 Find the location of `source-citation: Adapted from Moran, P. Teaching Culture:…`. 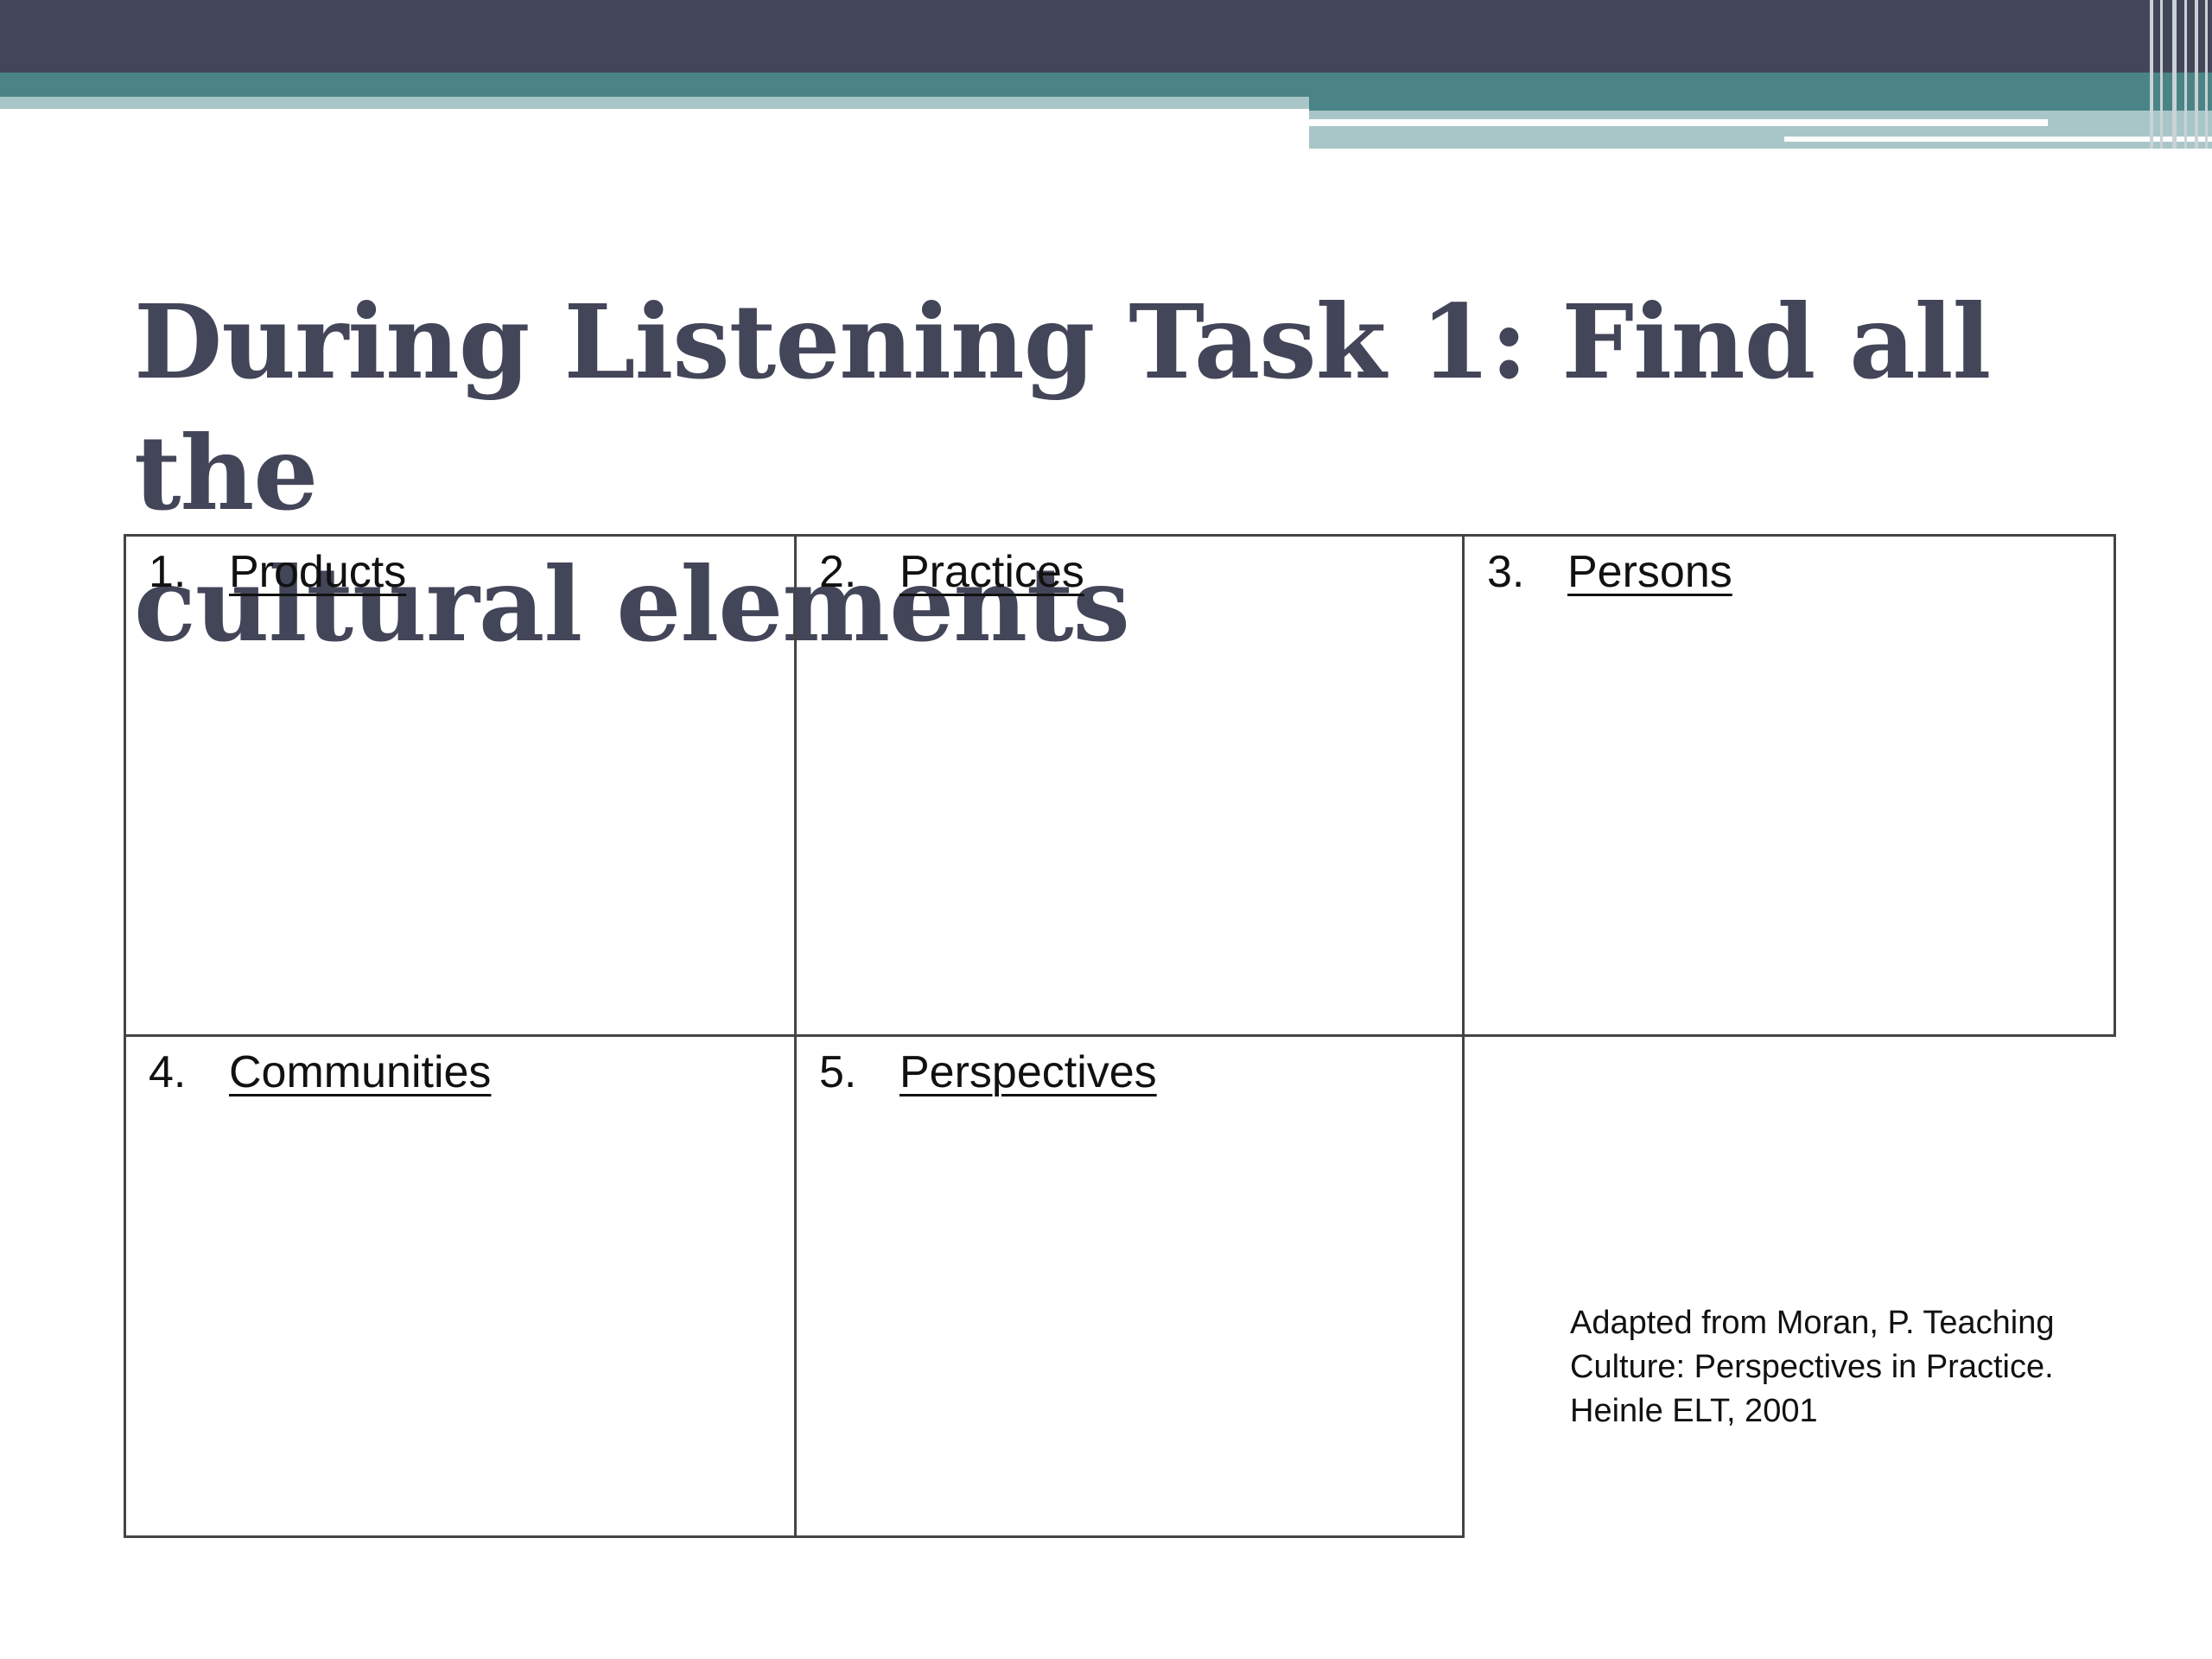

source-citation: Adapted from Moran, P. Teaching Culture:… is located at coordinates (1851, 1367).